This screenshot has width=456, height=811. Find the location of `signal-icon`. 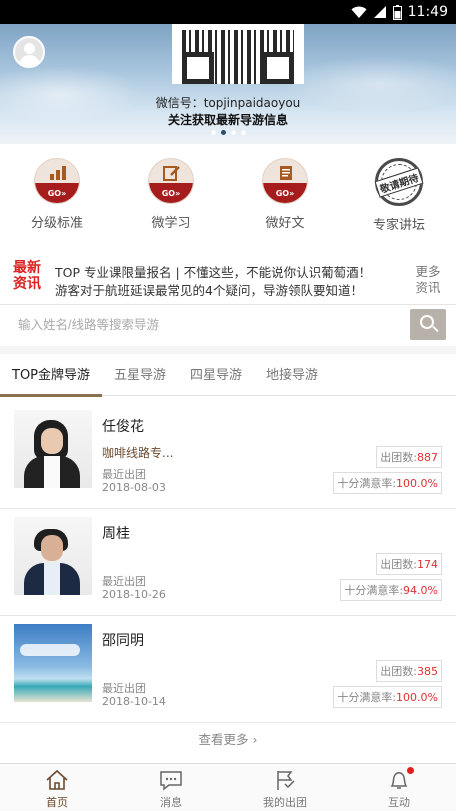

signal-icon is located at coordinates (379, 12).